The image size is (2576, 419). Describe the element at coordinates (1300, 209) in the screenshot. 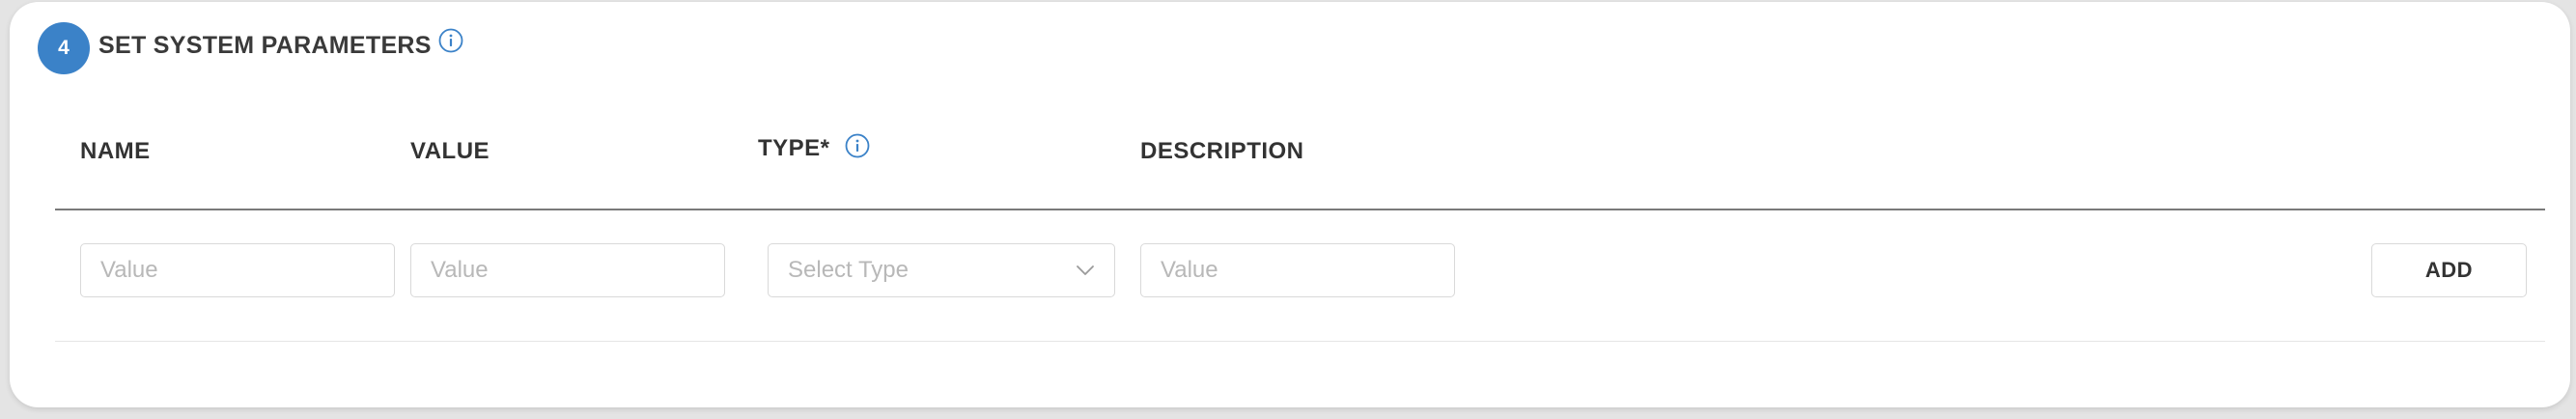

I see `header-divider` at that location.